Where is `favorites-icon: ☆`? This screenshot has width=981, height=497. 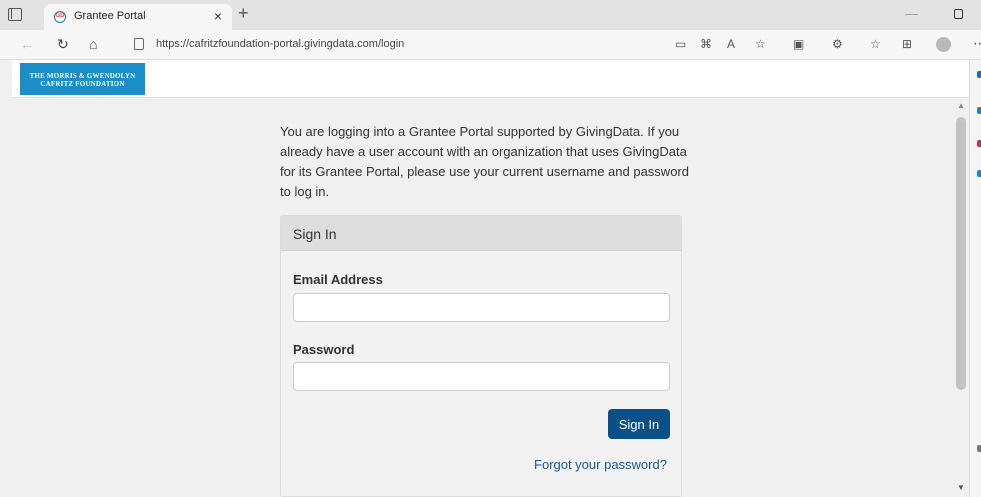 favorites-icon: ☆ is located at coordinates (875, 44).